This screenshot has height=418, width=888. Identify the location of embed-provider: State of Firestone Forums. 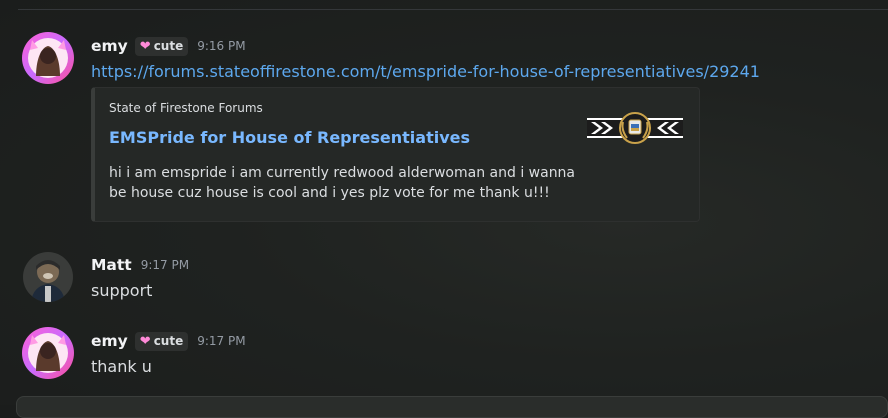
(186, 108).